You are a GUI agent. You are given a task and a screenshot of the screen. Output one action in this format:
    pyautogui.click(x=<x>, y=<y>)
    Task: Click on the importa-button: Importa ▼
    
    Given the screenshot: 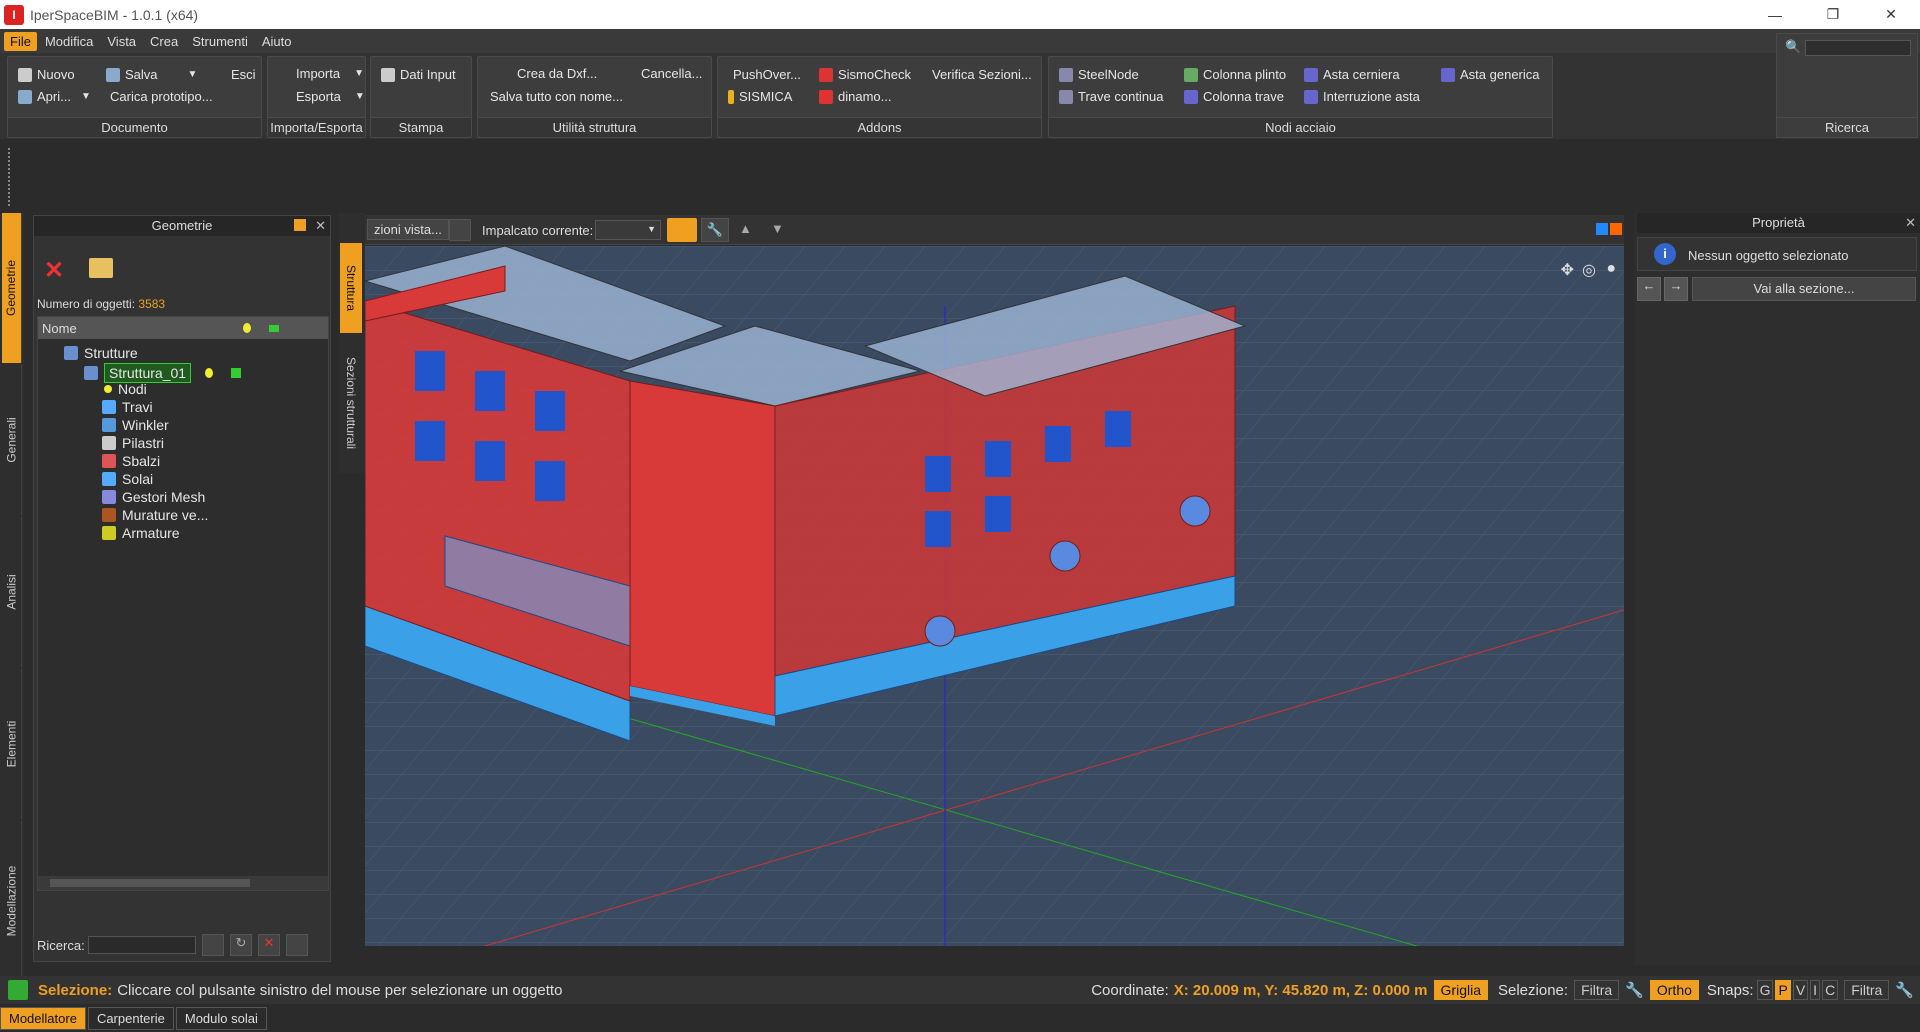 What is the action you would take?
    pyautogui.click(x=330, y=73)
    